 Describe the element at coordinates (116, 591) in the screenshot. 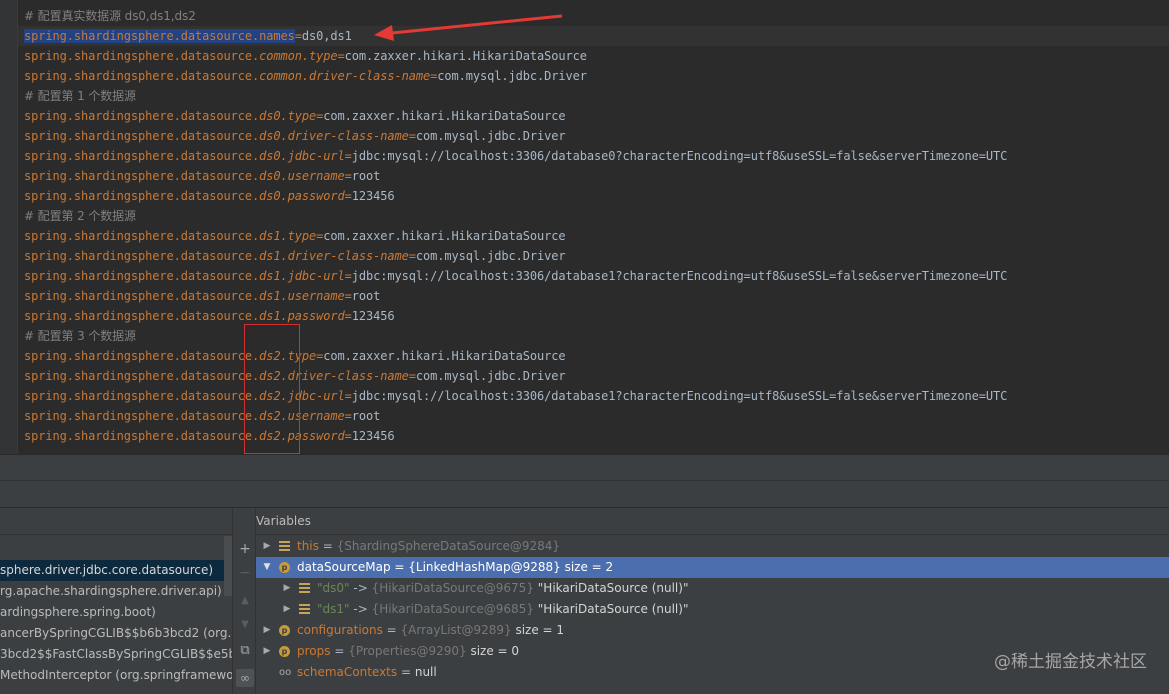

I see `frame-item: rg.apache.shardingsphere.driver.api)` at that location.